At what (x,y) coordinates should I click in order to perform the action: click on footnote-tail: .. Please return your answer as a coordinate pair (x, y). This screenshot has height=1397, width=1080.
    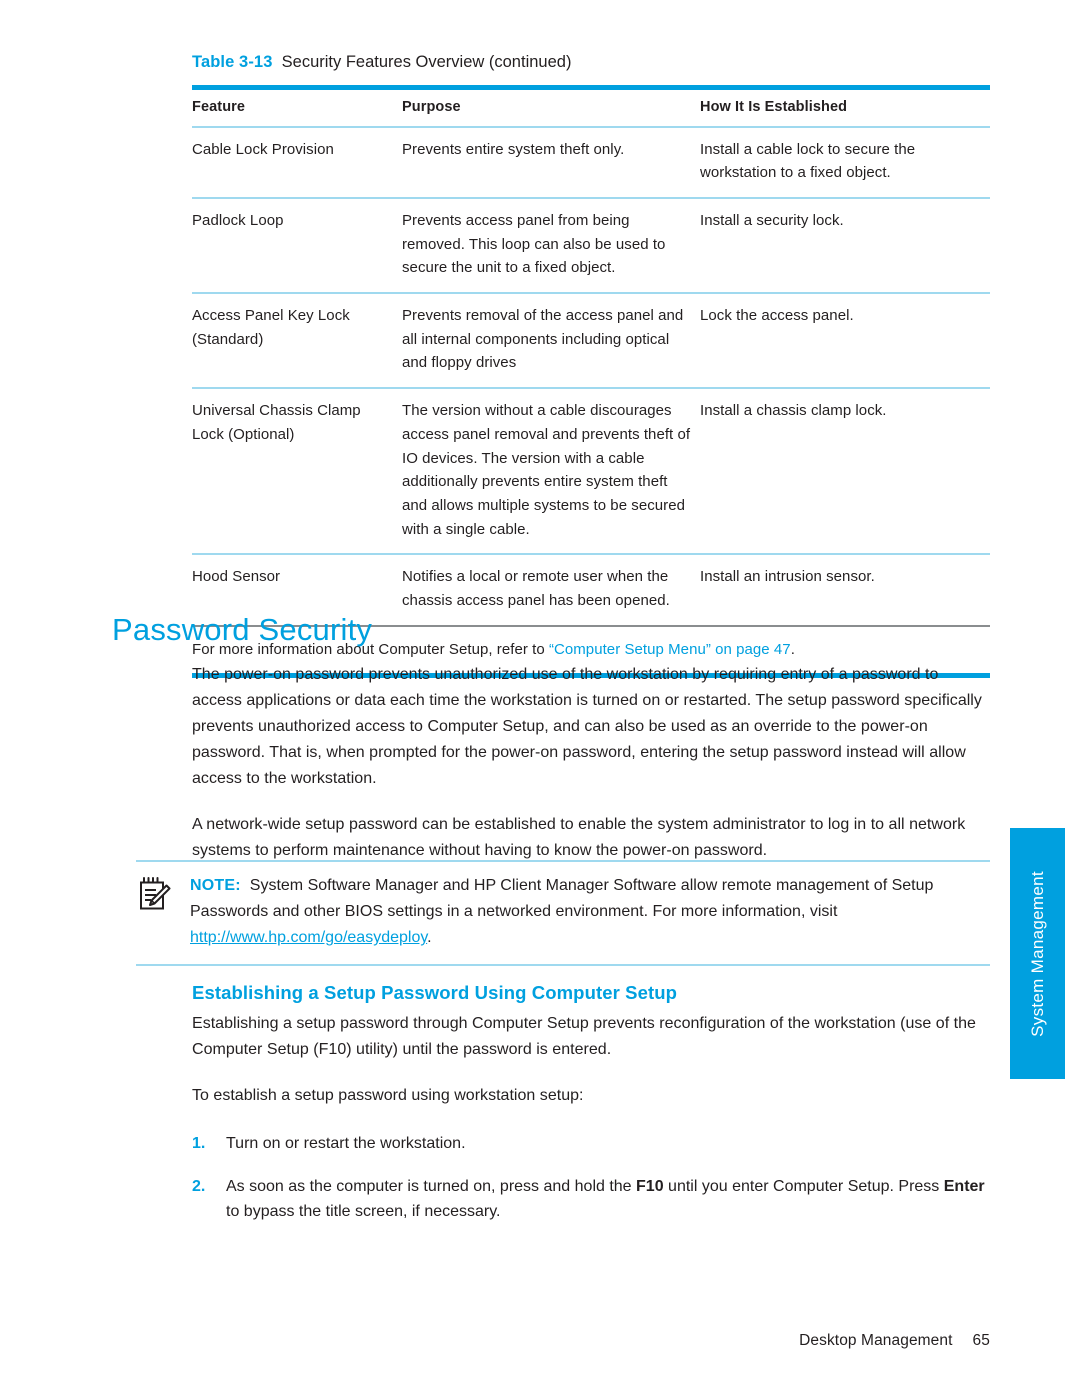
    Looking at the image, I should click on (792, 649).